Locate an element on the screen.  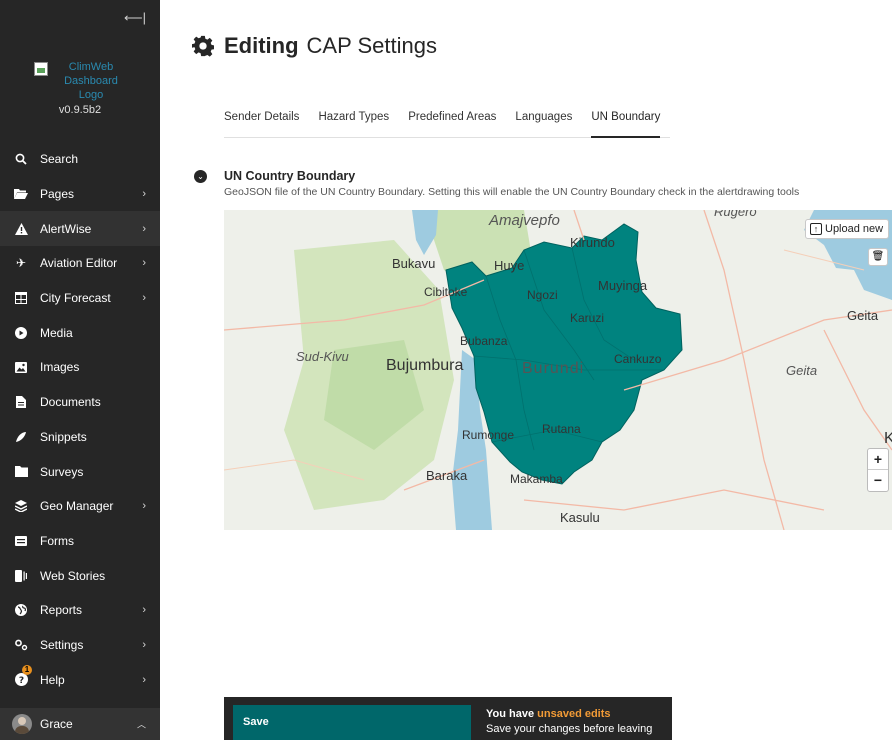
notification-badge: 1 is located at coordinates (27, 670).